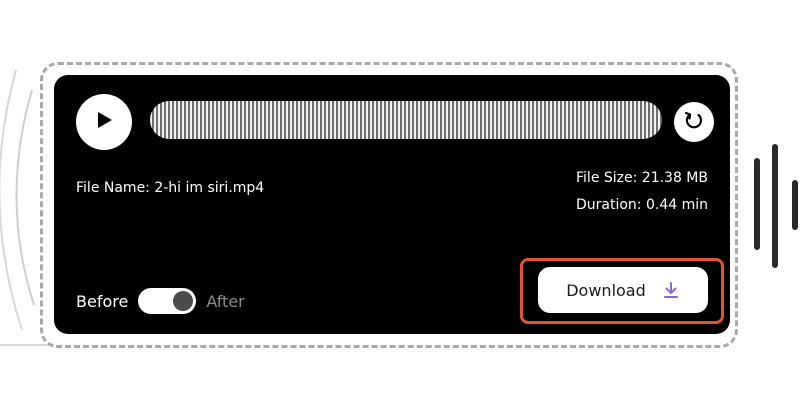 Image resolution: width=800 pixels, height=394 pixels. I want to click on download-button: Download, so click(623, 290).